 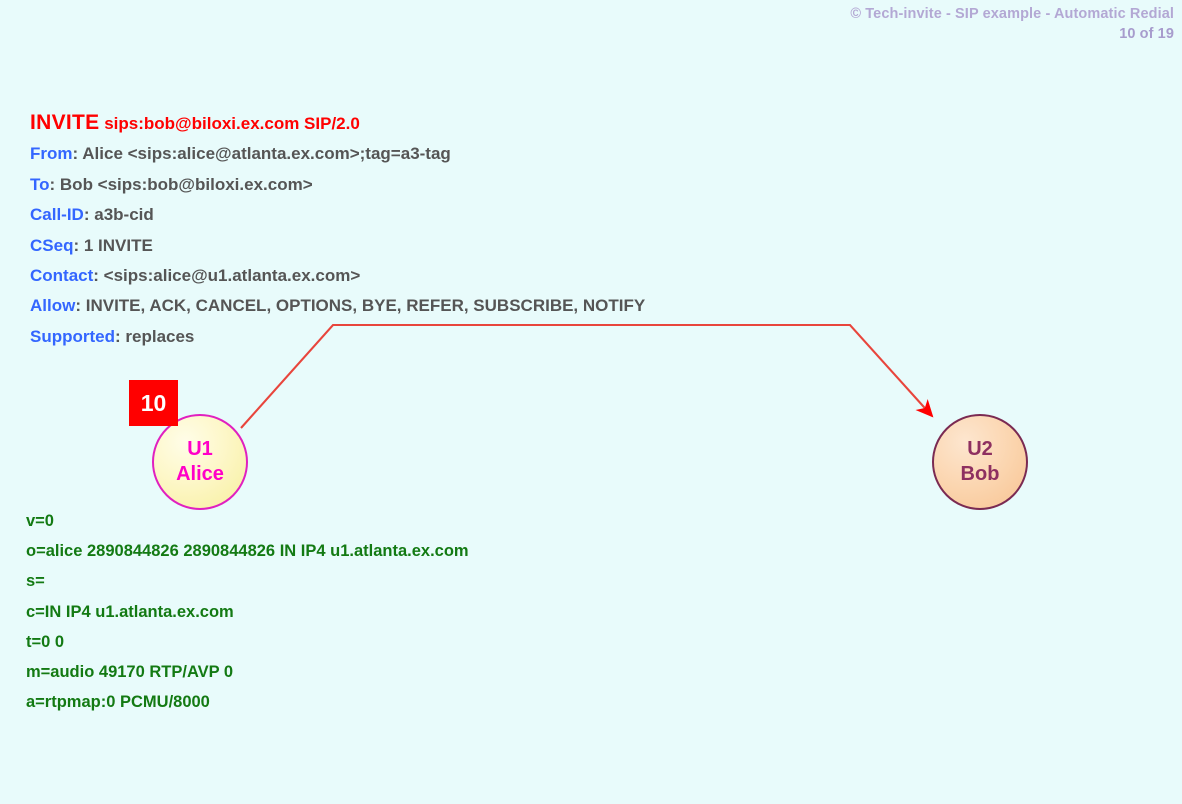 What do you see at coordinates (35, 581) in the screenshot?
I see `sdp-line: s=` at bounding box center [35, 581].